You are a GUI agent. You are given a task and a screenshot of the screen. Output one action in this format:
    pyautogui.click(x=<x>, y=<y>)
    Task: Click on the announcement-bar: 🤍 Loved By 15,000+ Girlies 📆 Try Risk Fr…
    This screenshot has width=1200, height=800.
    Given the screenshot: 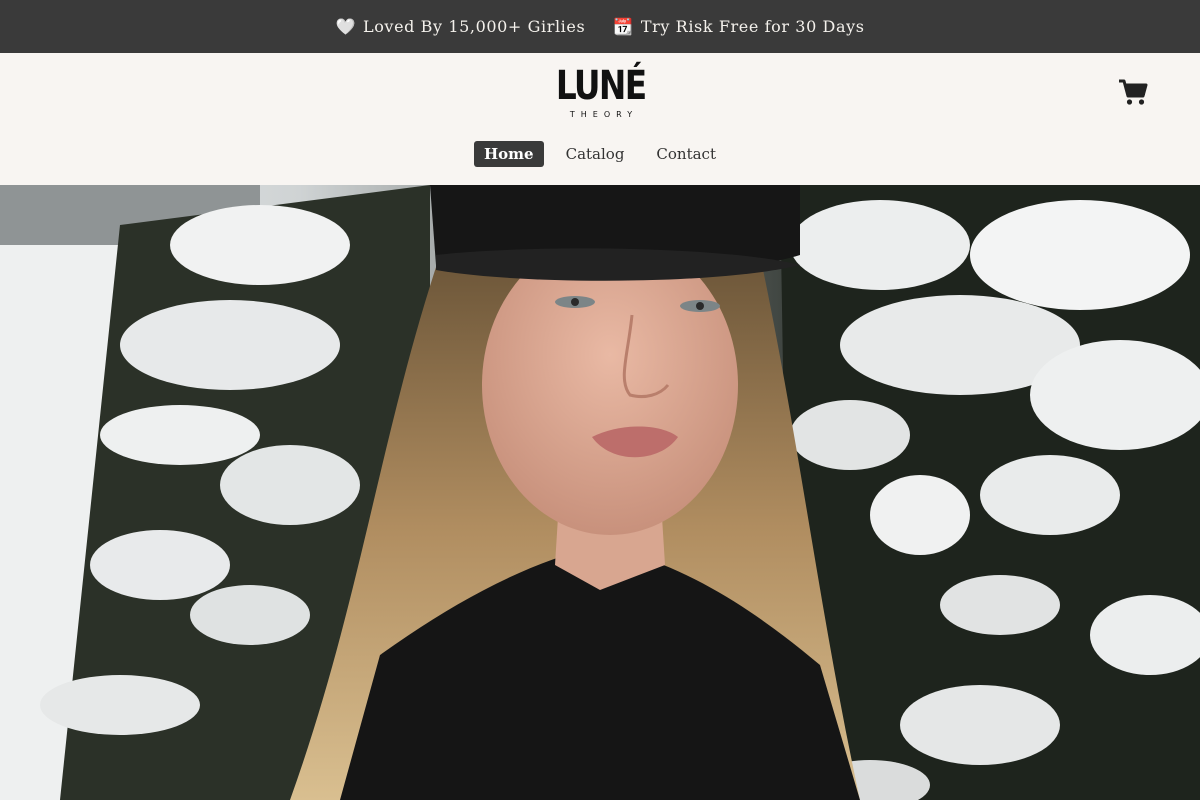 What is the action you would take?
    pyautogui.click(x=600, y=26)
    